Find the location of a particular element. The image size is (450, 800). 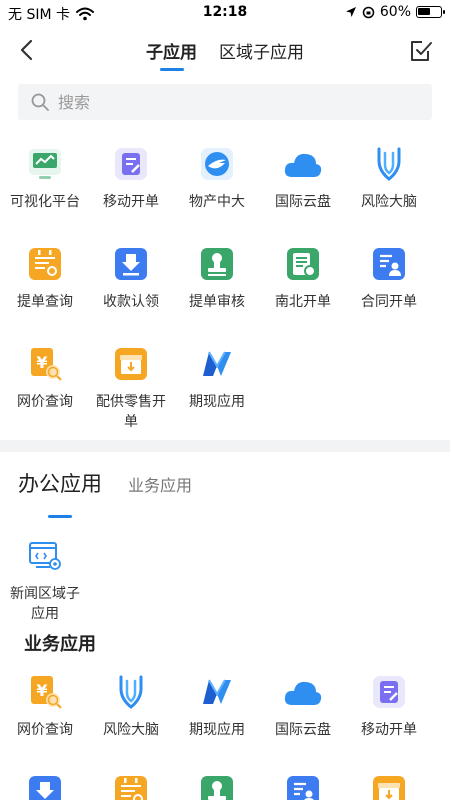

app-label: 物产中大 is located at coordinates (217, 202).